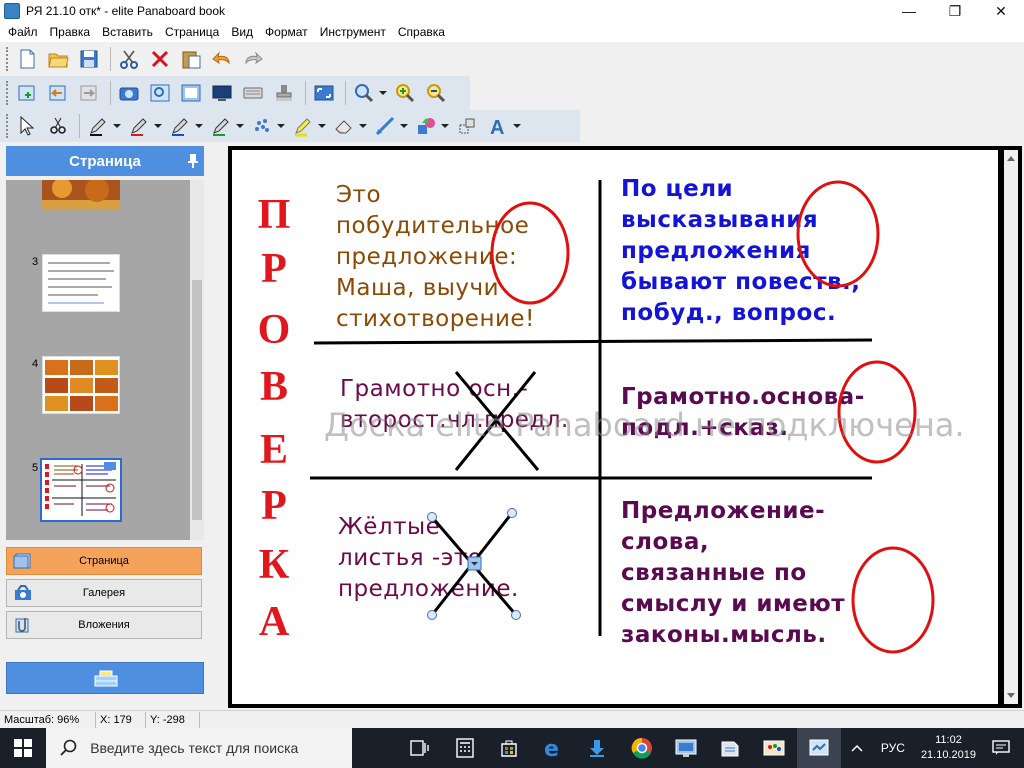 This screenshot has width=1024, height=768. What do you see at coordinates (774, 748) in the screenshot?
I see `paint-app` at bounding box center [774, 748].